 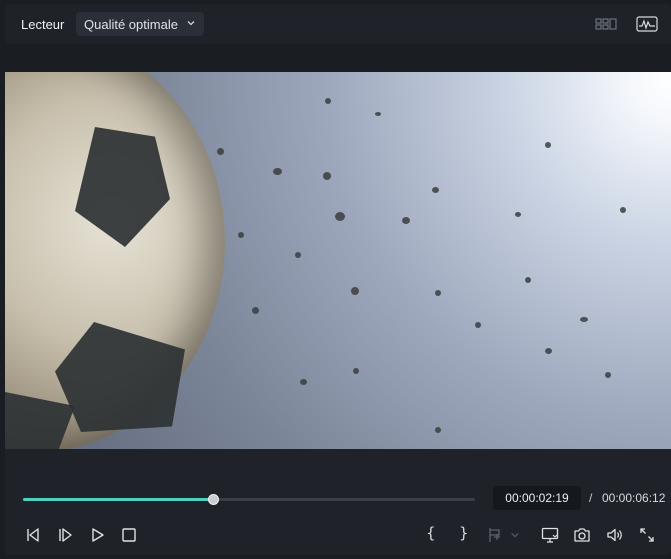 I want to click on step-back-icon, so click(x=33, y=535).